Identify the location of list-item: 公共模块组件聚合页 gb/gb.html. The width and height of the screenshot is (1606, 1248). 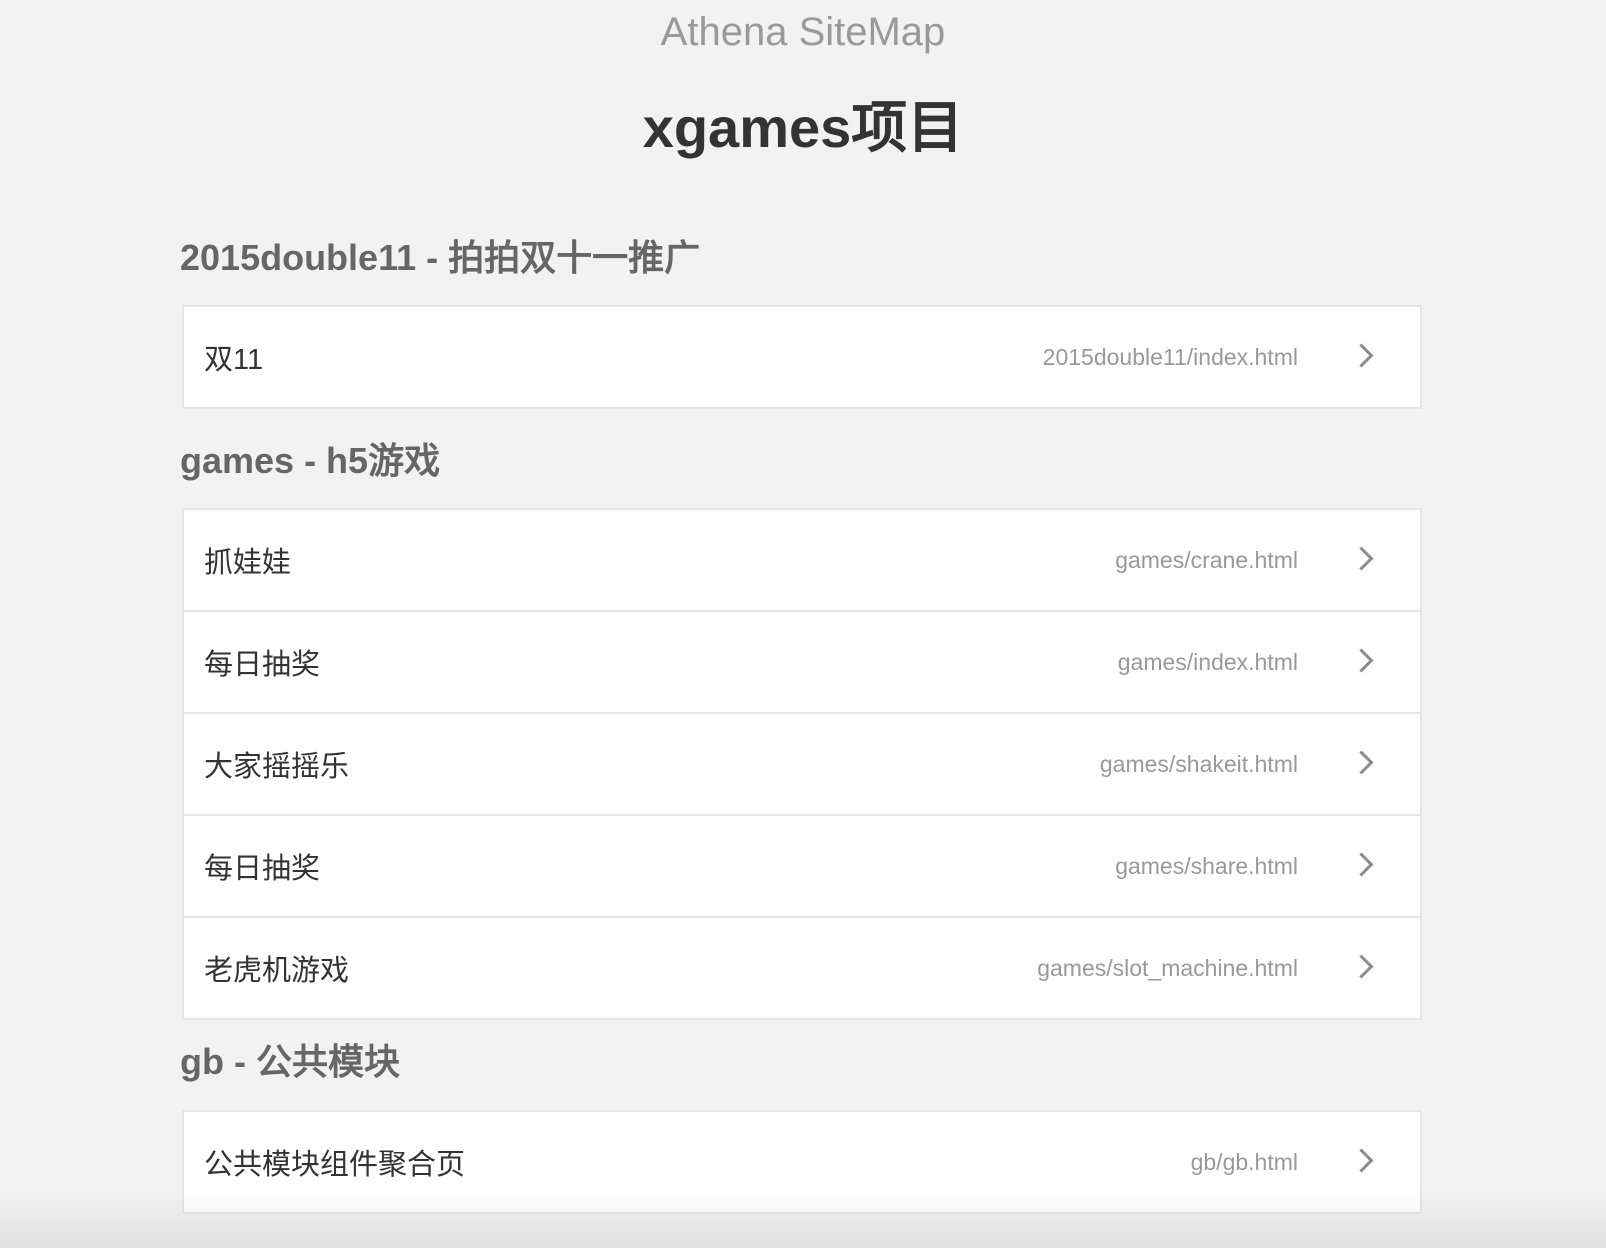
(802, 1162).